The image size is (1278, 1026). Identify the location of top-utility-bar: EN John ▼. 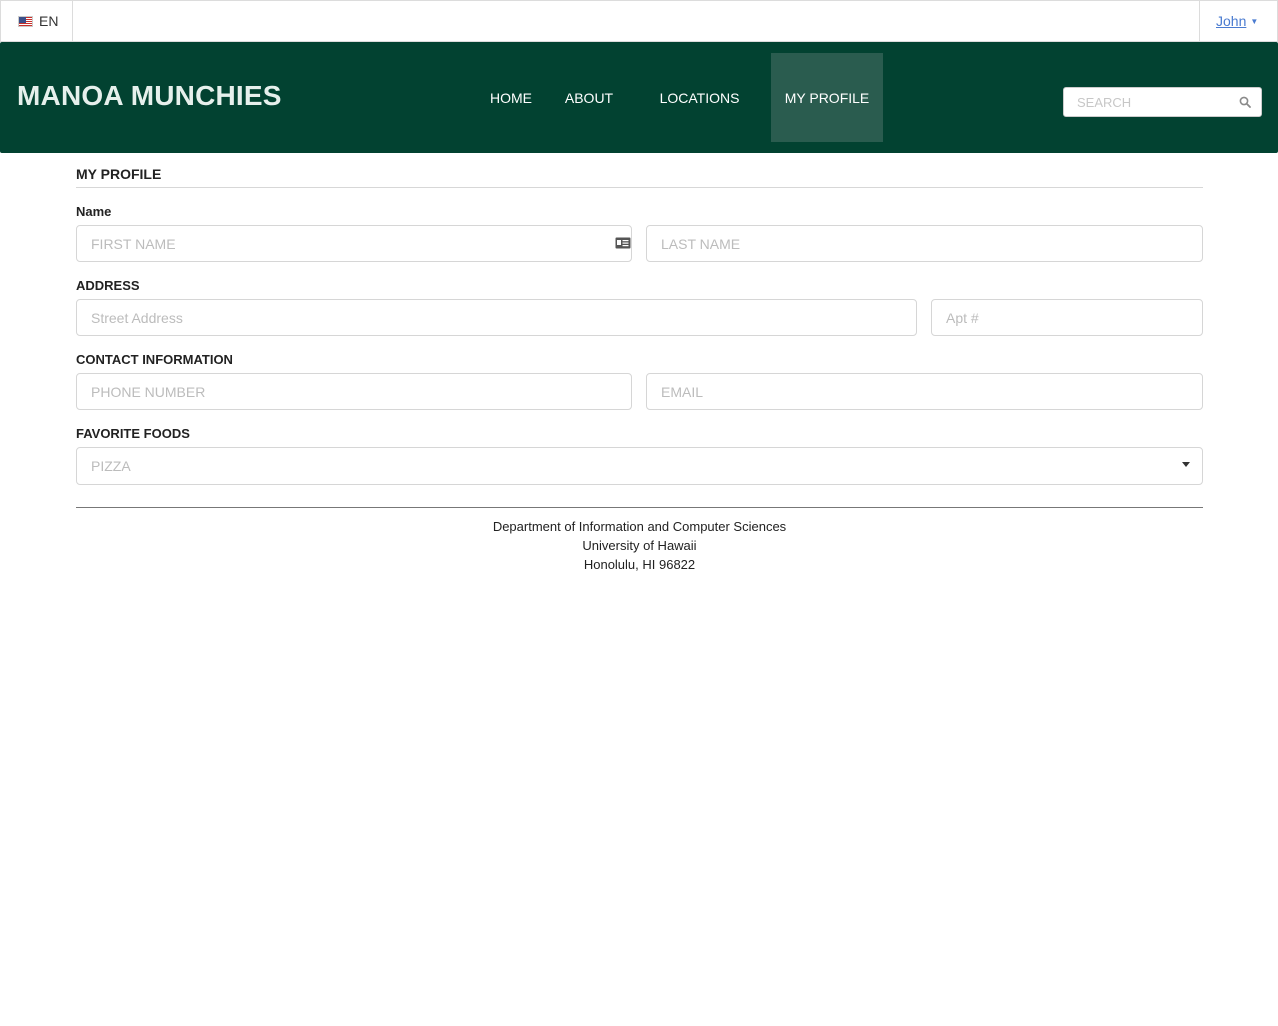
(639, 21).